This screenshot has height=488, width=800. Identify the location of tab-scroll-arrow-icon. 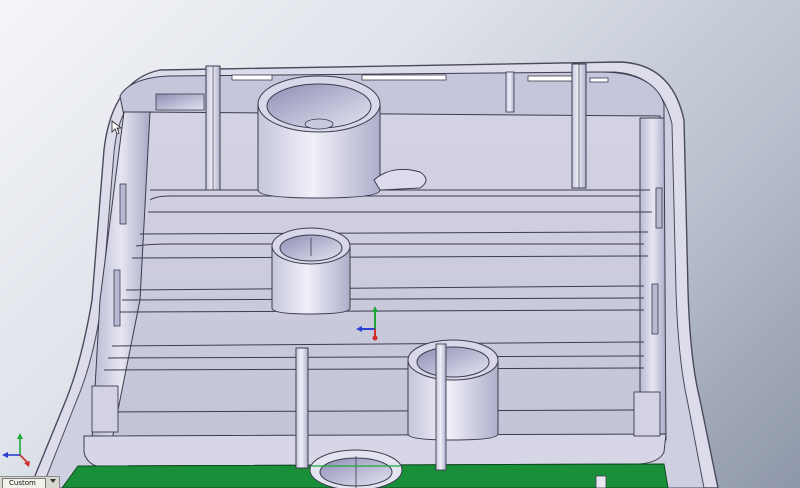
(53, 481).